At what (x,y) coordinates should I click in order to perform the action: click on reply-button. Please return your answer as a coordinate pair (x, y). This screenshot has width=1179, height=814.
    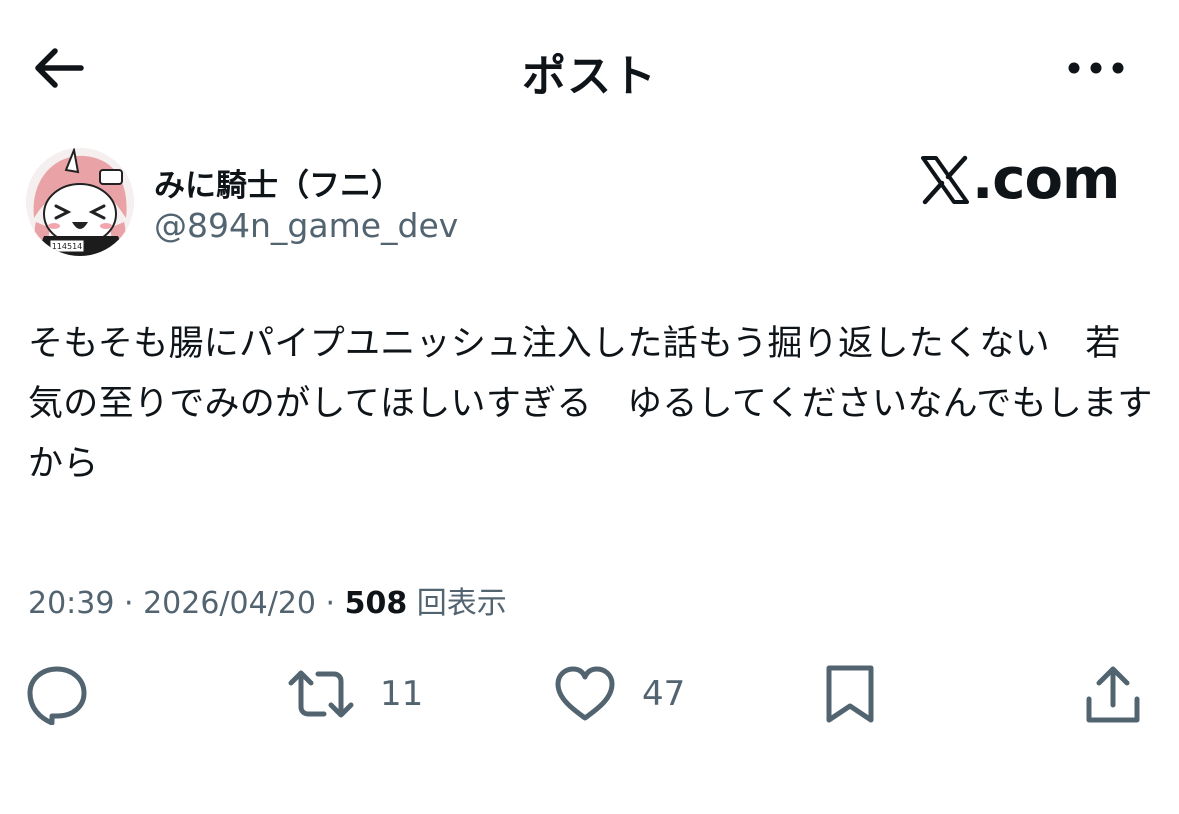
    Looking at the image, I should click on (57, 694).